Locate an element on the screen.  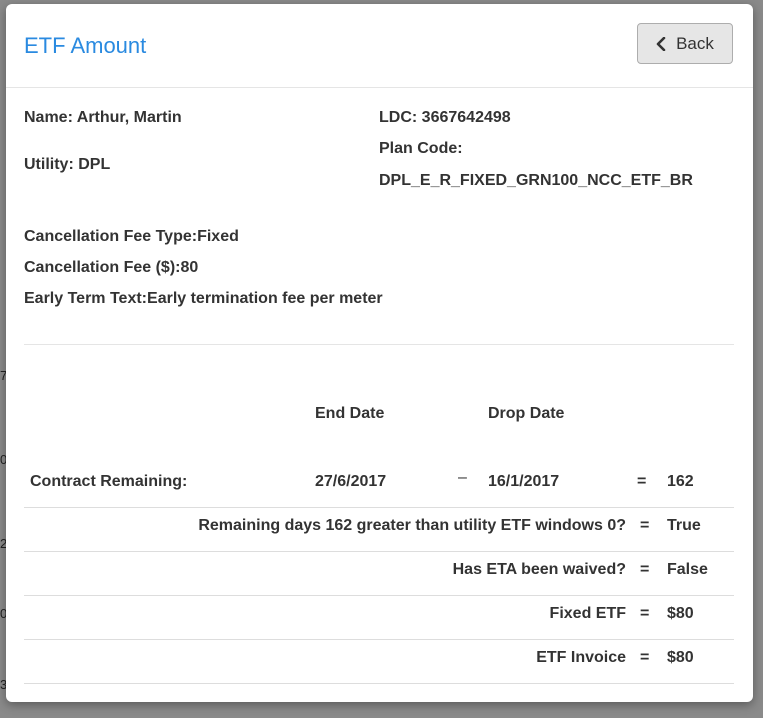
fee-amount-value: 80 is located at coordinates (189, 267).